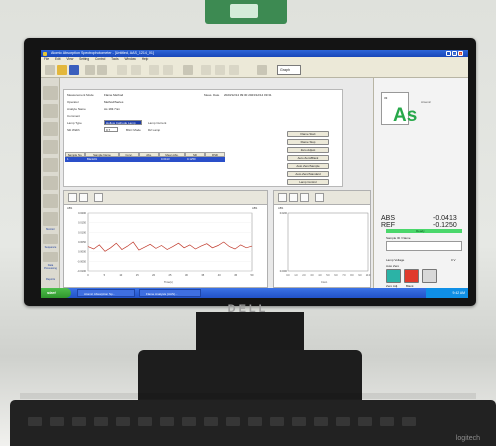  Describe the element at coordinates (168, 282) in the screenshot. I see `plot-xlabel: Time(s)` at that location.